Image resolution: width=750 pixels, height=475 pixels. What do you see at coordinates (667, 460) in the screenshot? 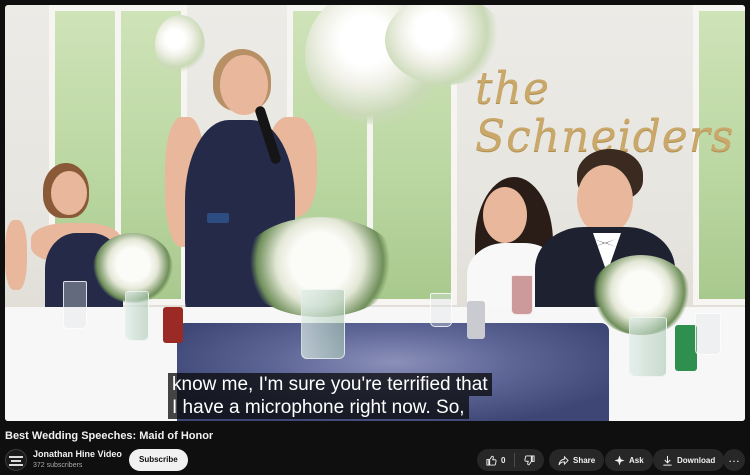
I see `download-icon` at bounding box center [667, 460].